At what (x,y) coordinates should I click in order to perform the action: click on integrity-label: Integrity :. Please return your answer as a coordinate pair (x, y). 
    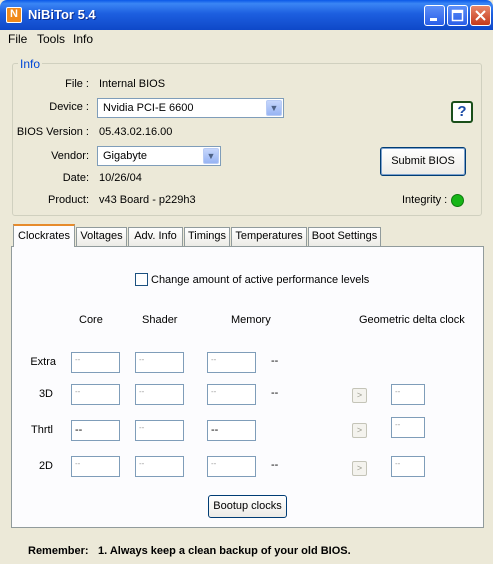
    Looking at the image, I should click on (425, 200).